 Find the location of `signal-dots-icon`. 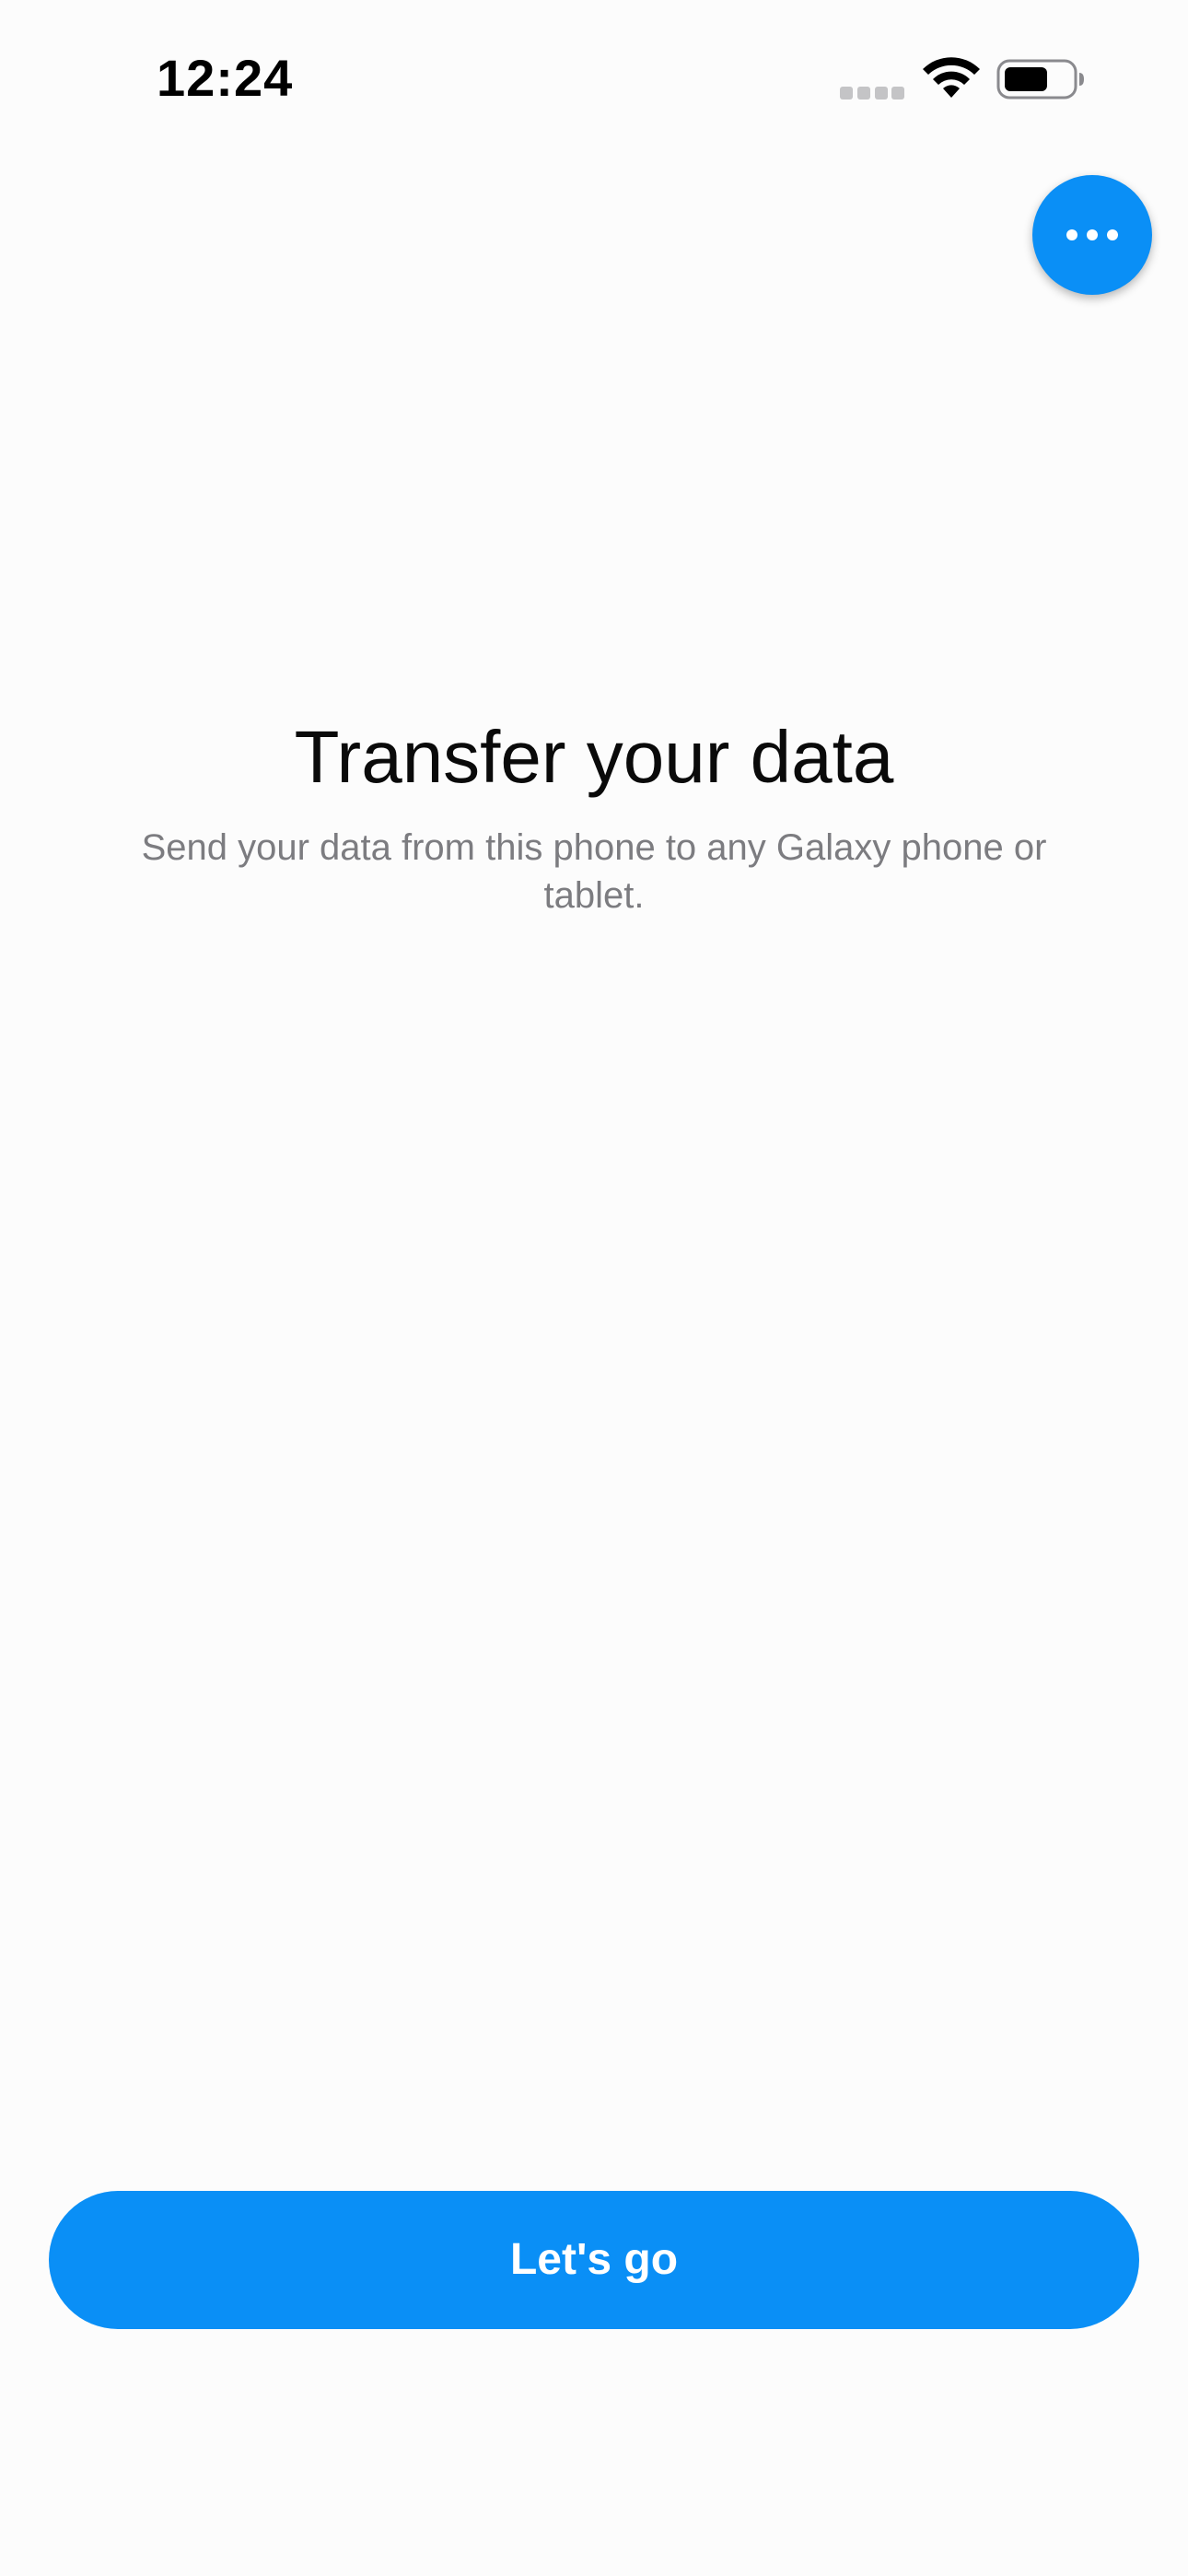

signal-dots-icon is located at coordinates (872, 93).